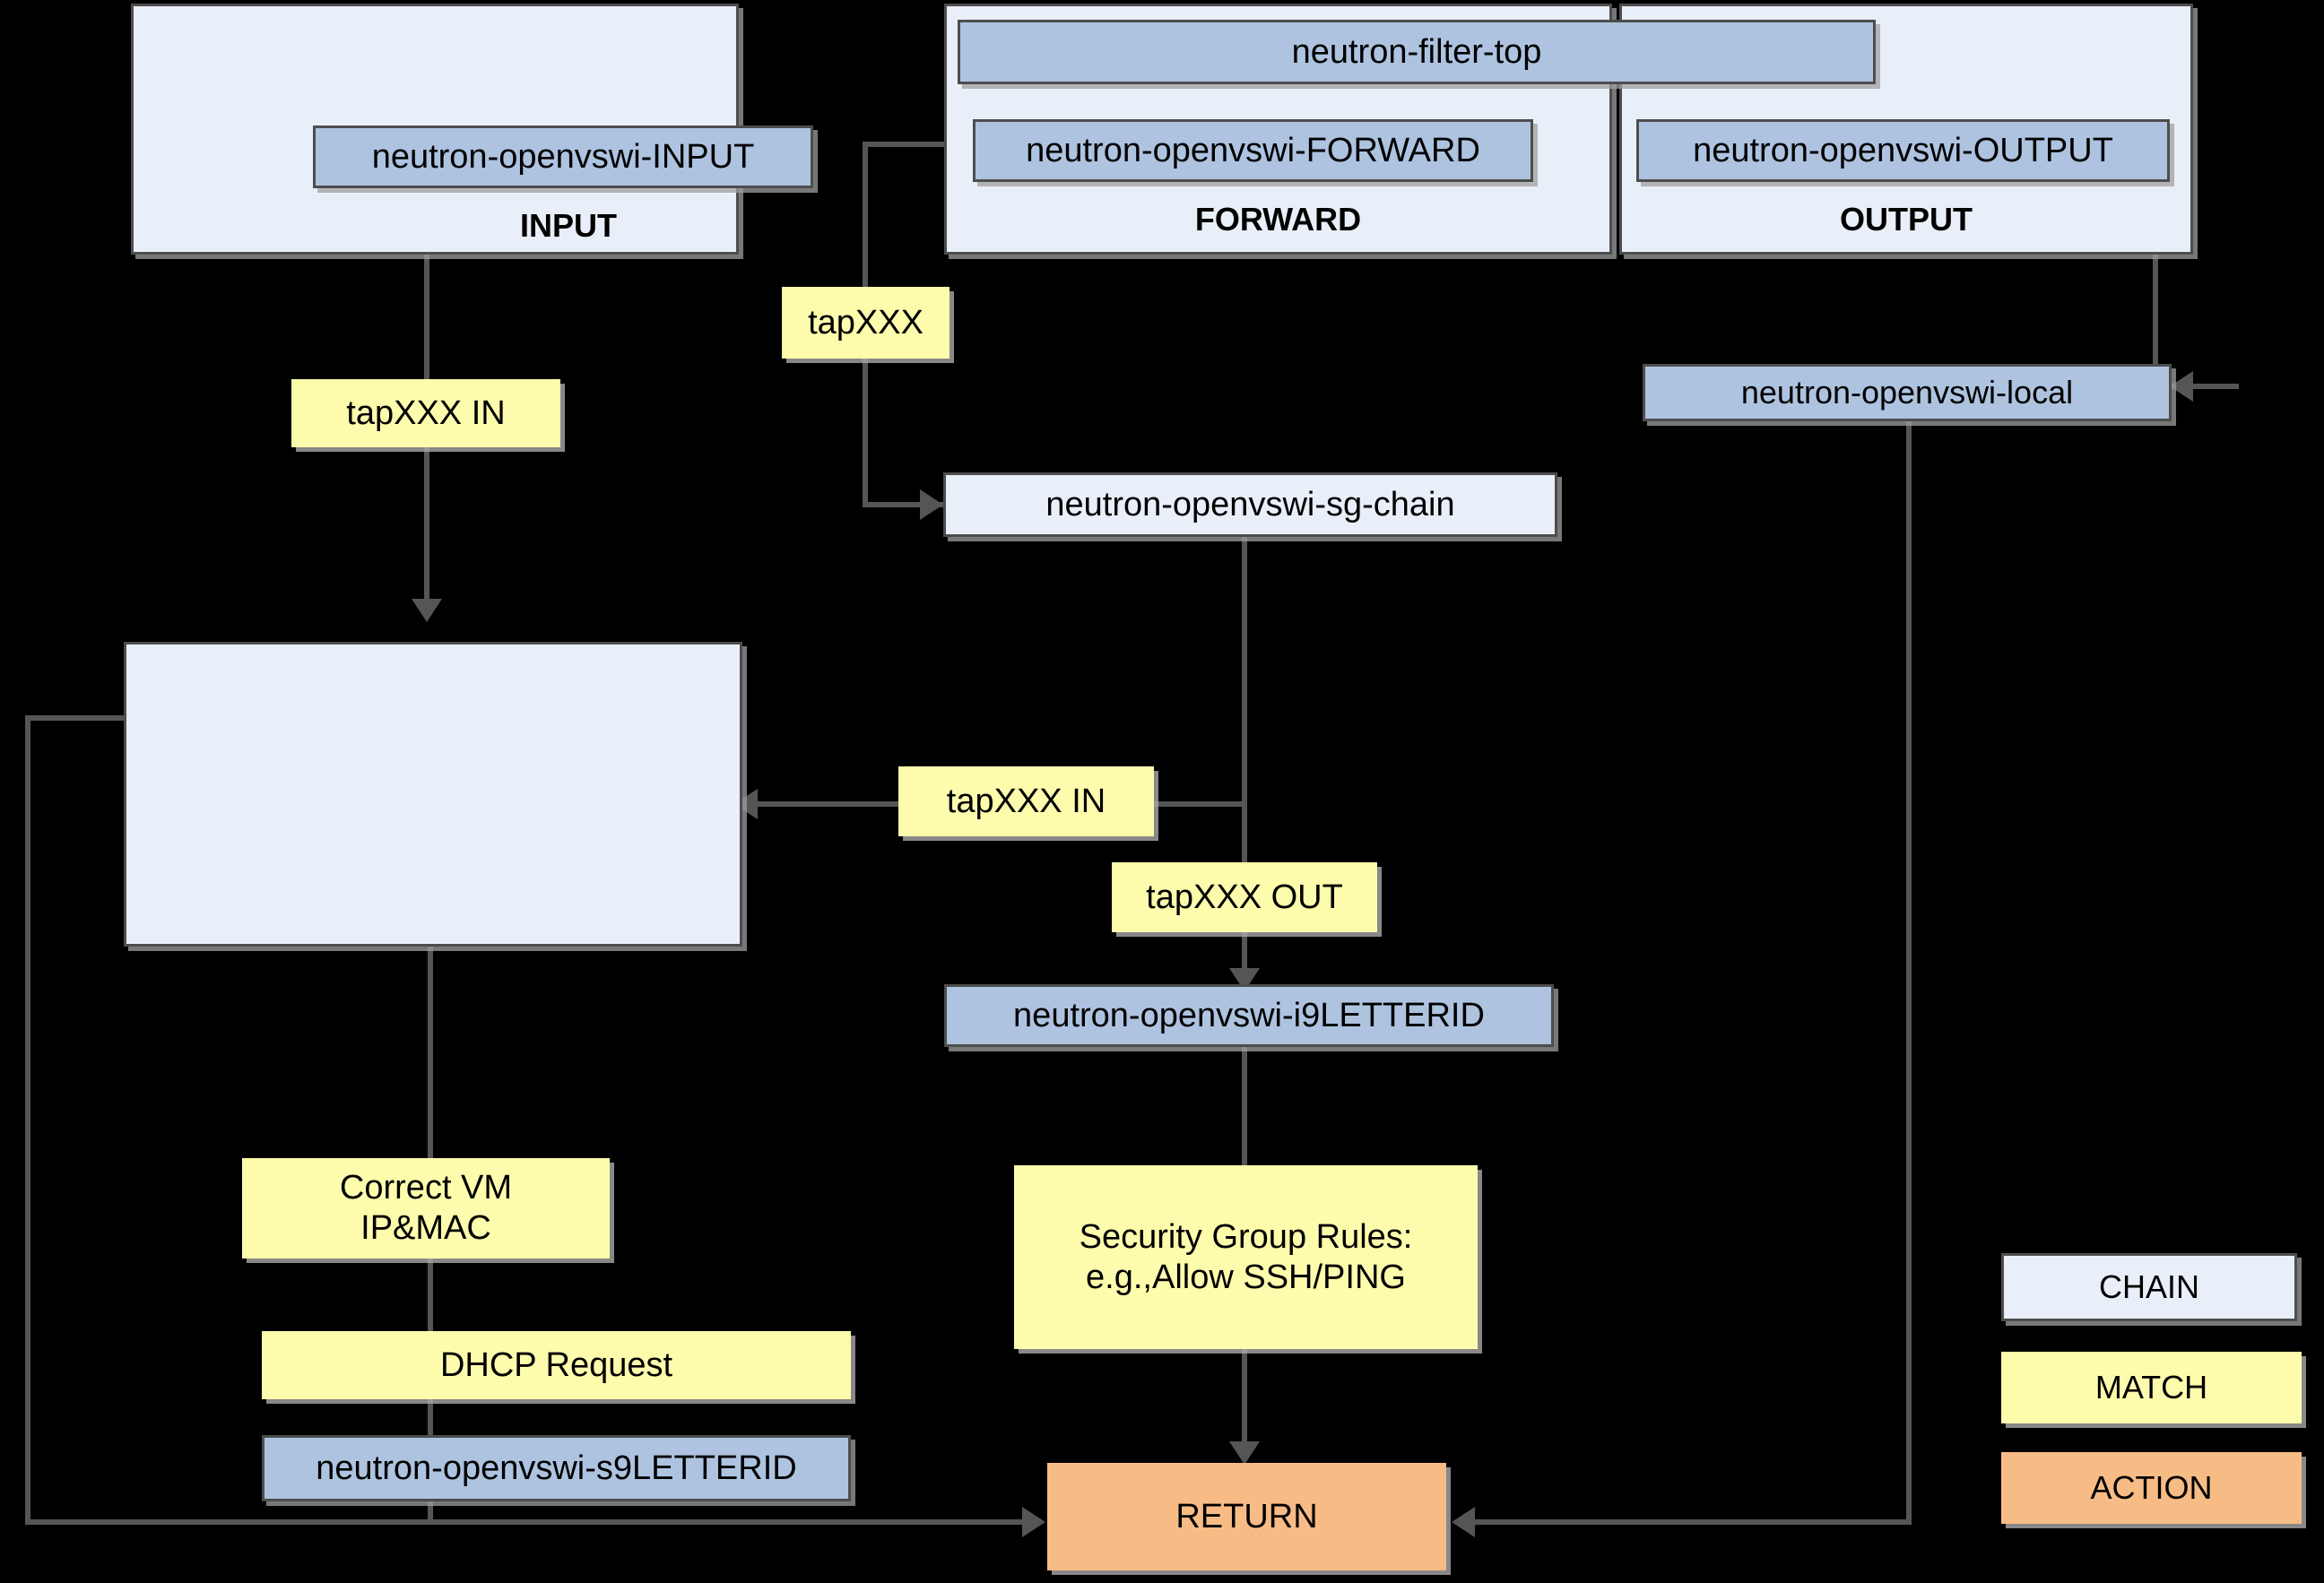  I want to click on chain-openvswi-o9letterid: neutron-openvswi-o9LETTERID, so click(556, 1549).